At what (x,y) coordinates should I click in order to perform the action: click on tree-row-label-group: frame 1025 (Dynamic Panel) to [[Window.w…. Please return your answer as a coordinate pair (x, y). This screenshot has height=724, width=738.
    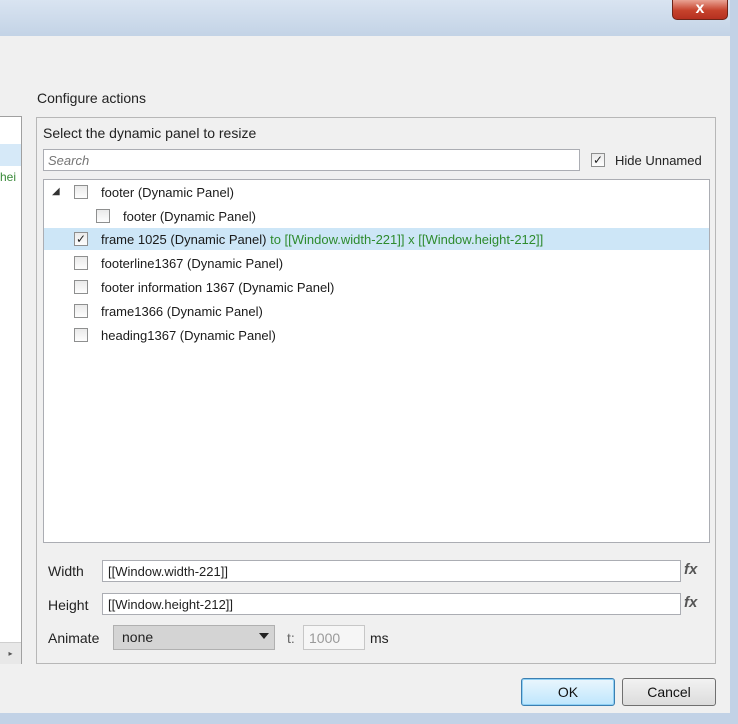
    Looking at the image, I should click on (322, 239).